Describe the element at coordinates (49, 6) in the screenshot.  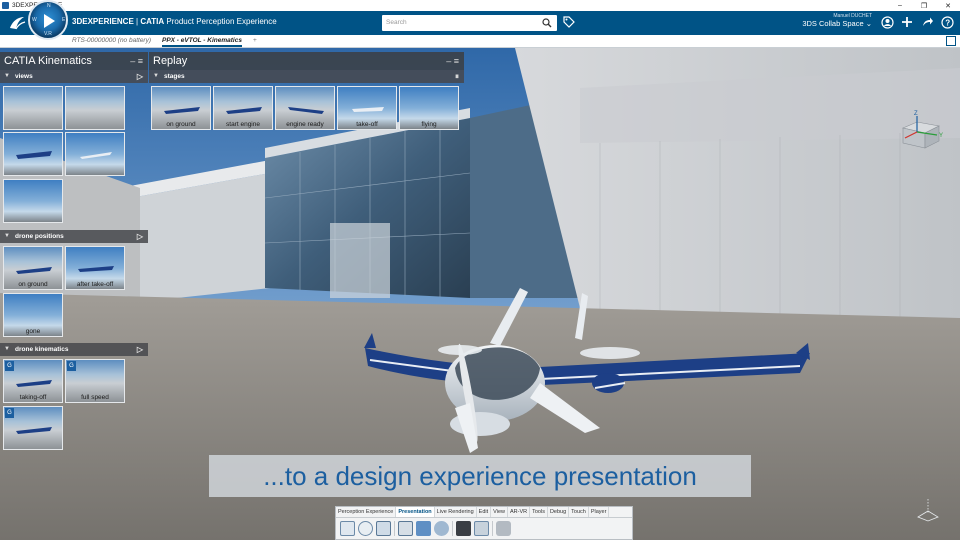
I see `compass-north: N` at that location.